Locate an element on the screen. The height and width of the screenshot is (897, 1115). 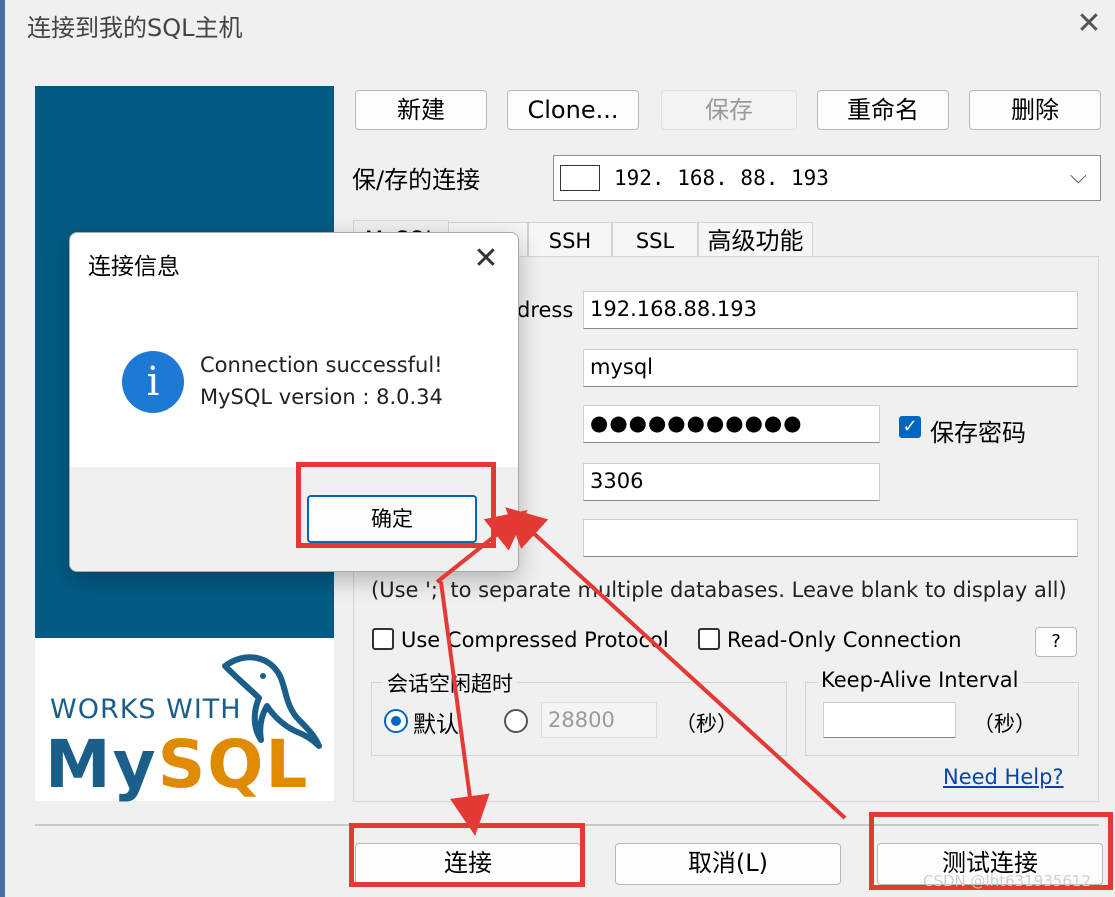
watermark: CSDN @lht631935612 is located at coordinates (1007, 881).